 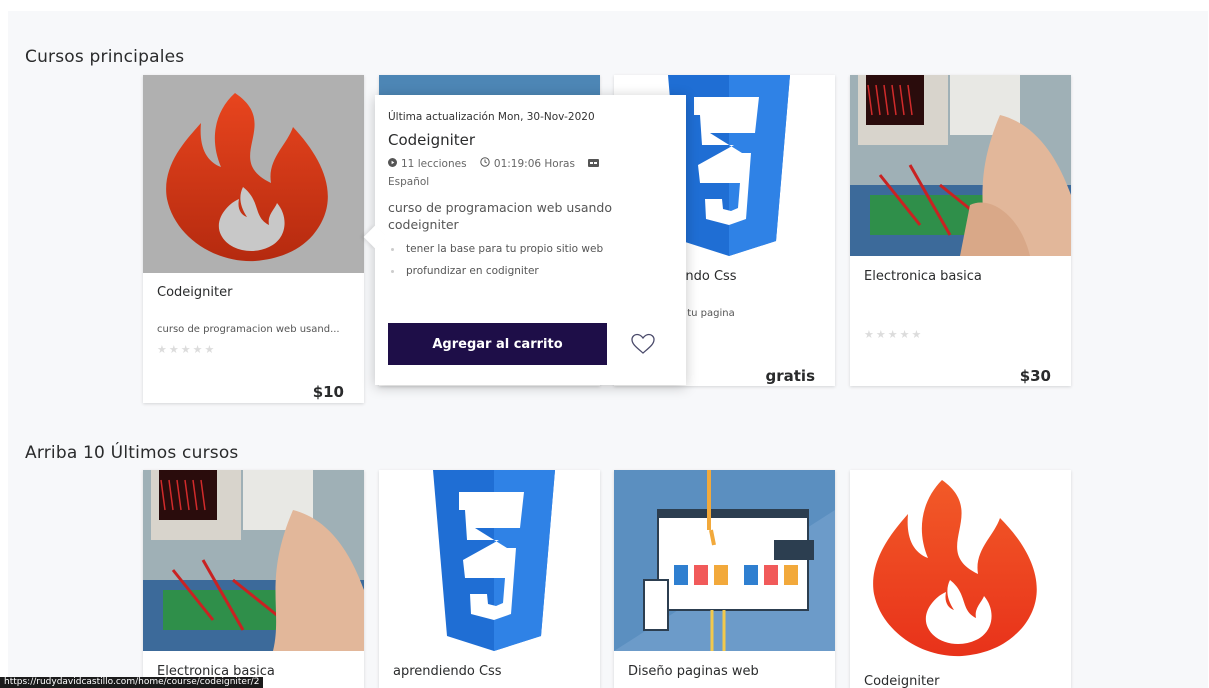 I want to click on course-title: Diseño paginas web, so click(x=693, y=671).